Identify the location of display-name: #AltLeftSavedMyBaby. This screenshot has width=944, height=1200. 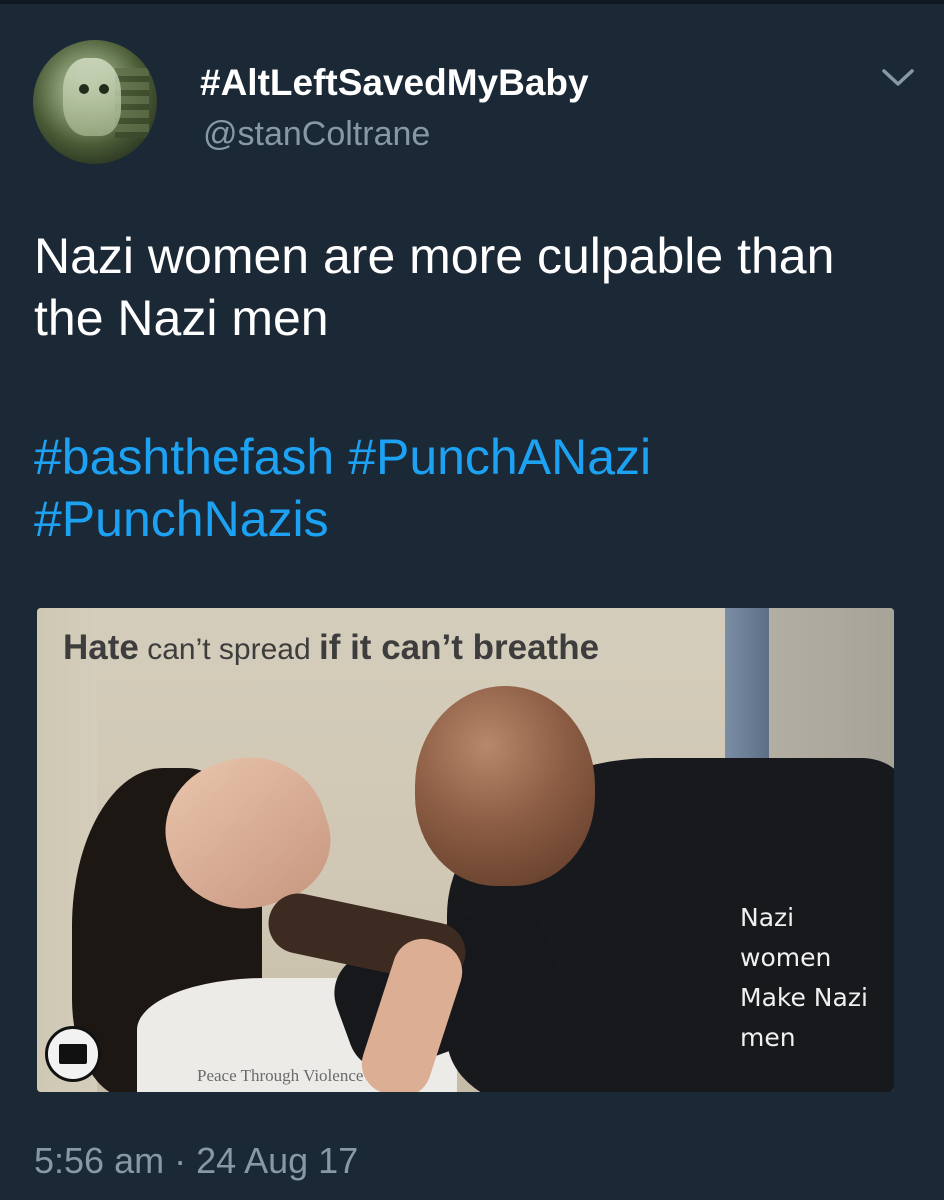
(394, 83).